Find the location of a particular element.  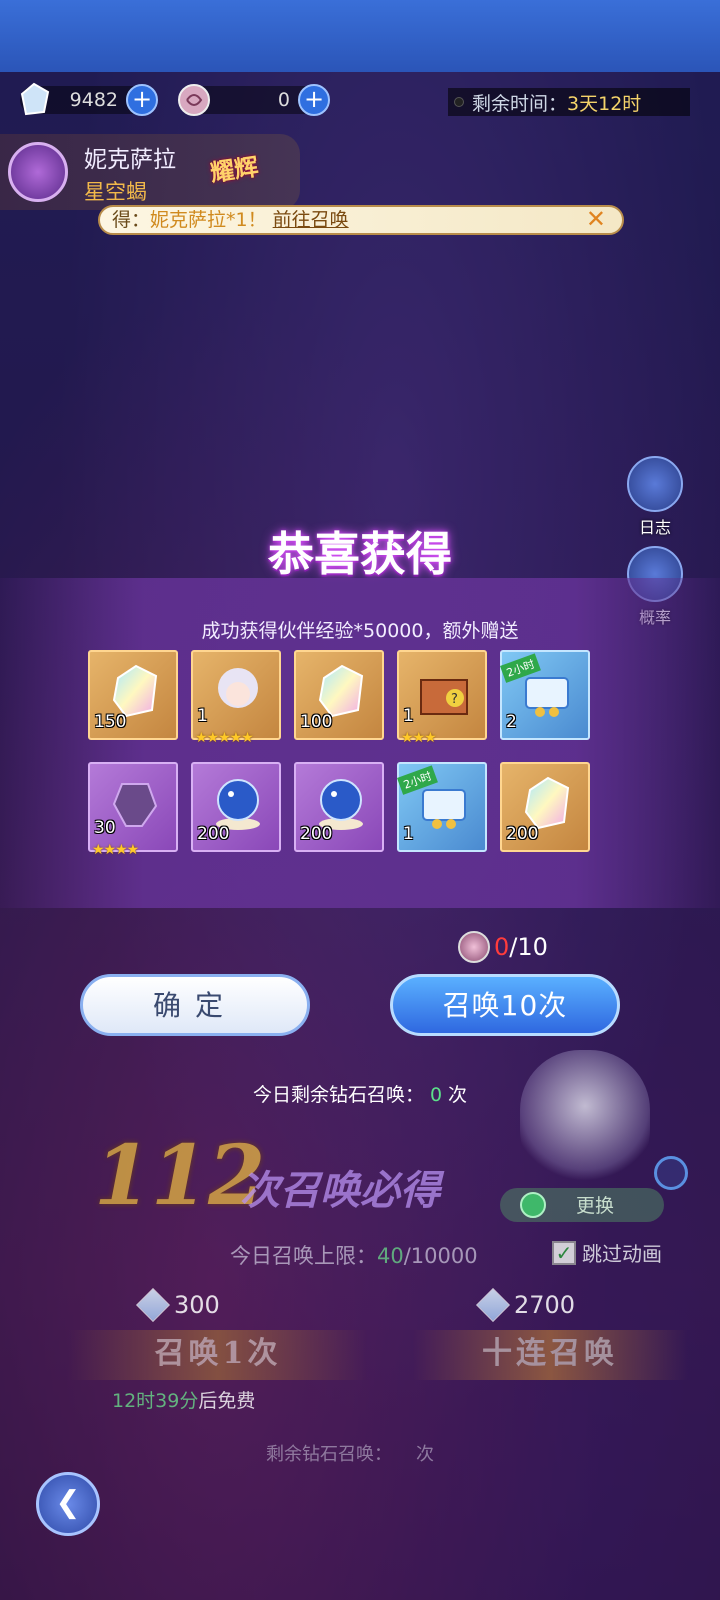

event-timer: 剩余时间： 3天12时 is located at coordinates (569, 102).